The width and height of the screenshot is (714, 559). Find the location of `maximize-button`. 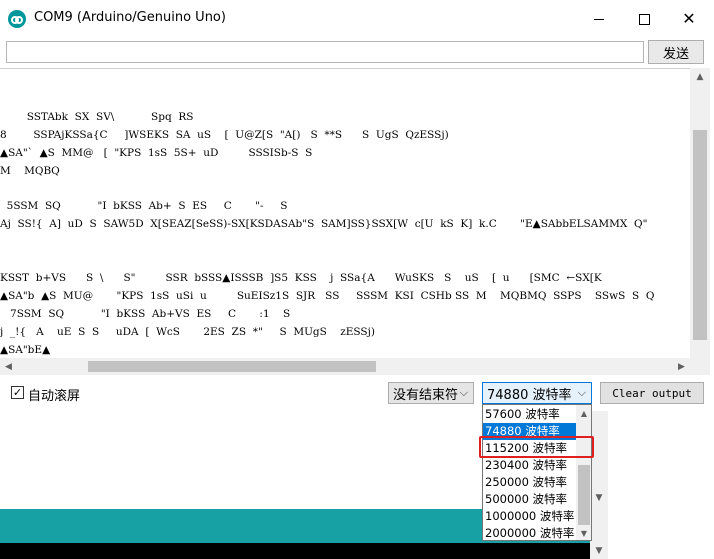

maximize-button is located at coordinates (644, 19).